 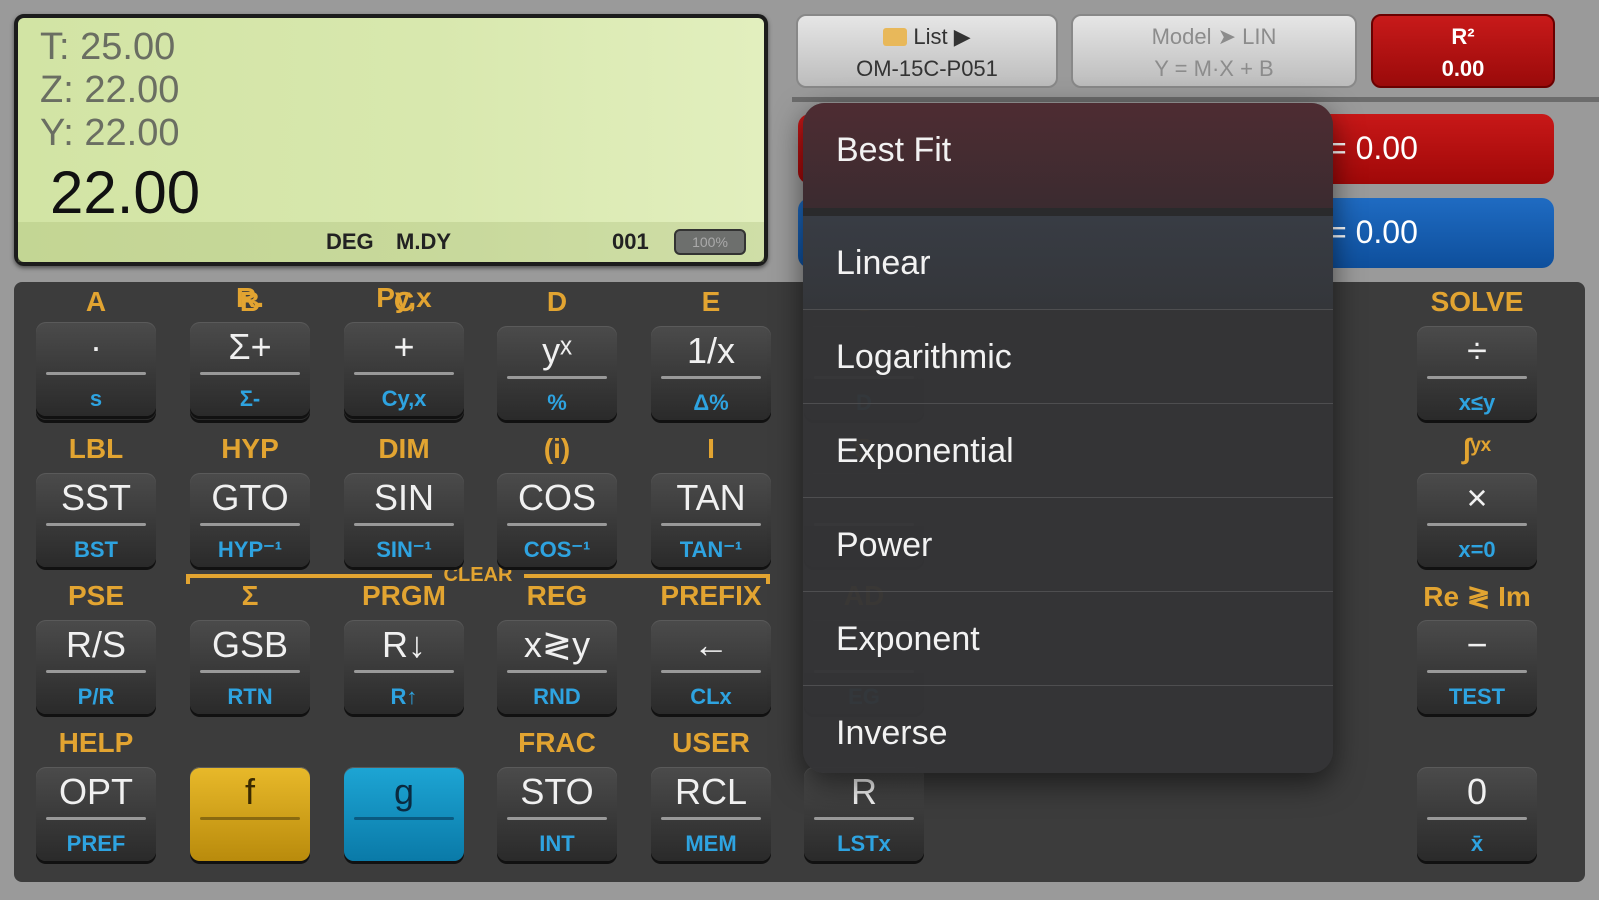 What do you see at coordinates (1477, 373) in the screenshot?
I see `calc-key: ÷ x≤y` at bounding box center [1477, 373].